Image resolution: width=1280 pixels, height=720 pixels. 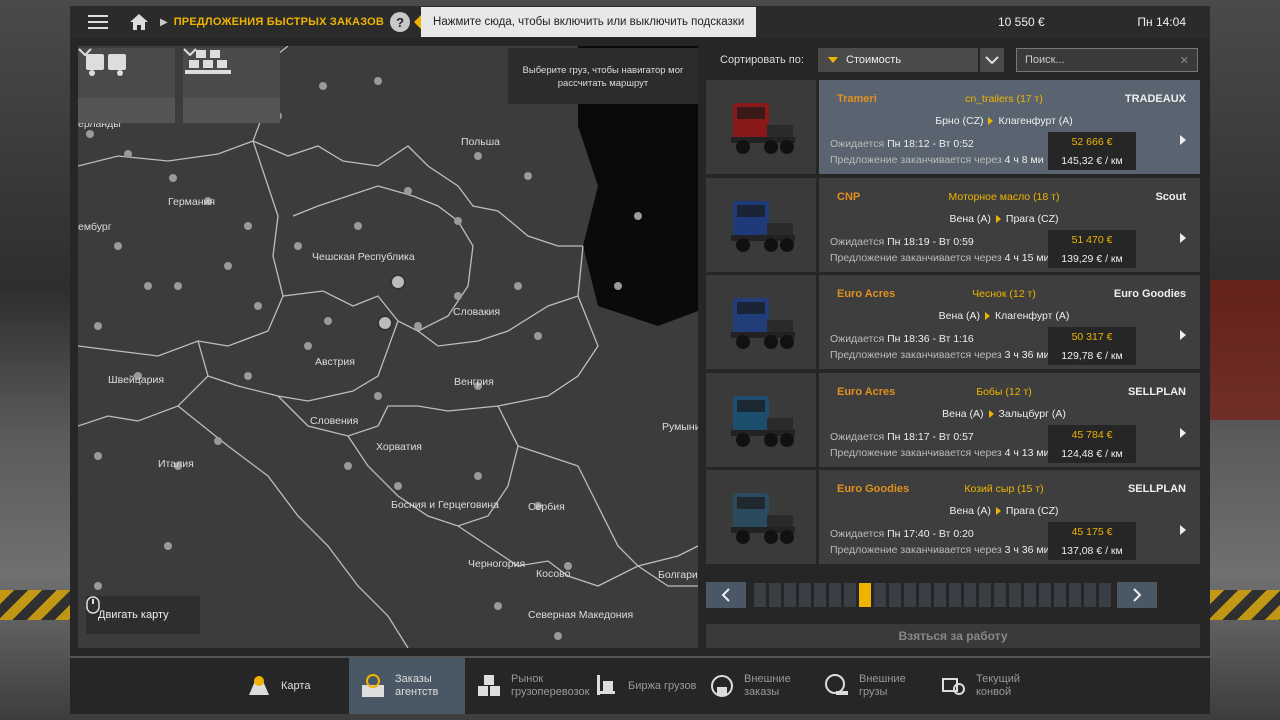 I want to click on rate-per-km: 129,78 € / км, so click(x=1092, y=356).